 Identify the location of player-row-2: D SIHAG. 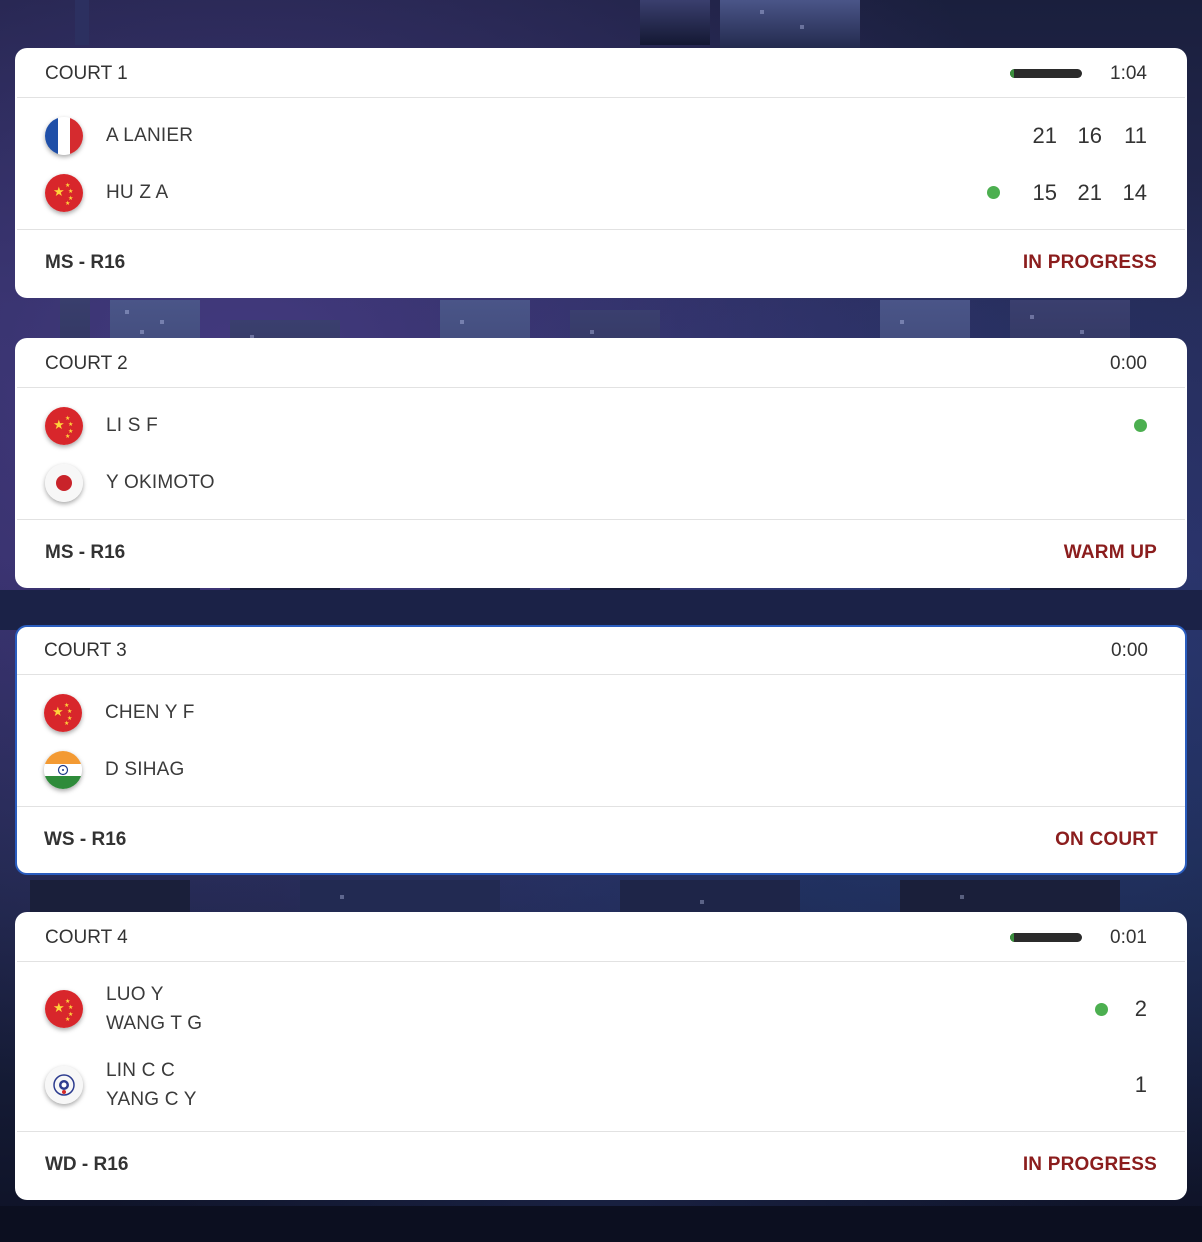
(595, 769).